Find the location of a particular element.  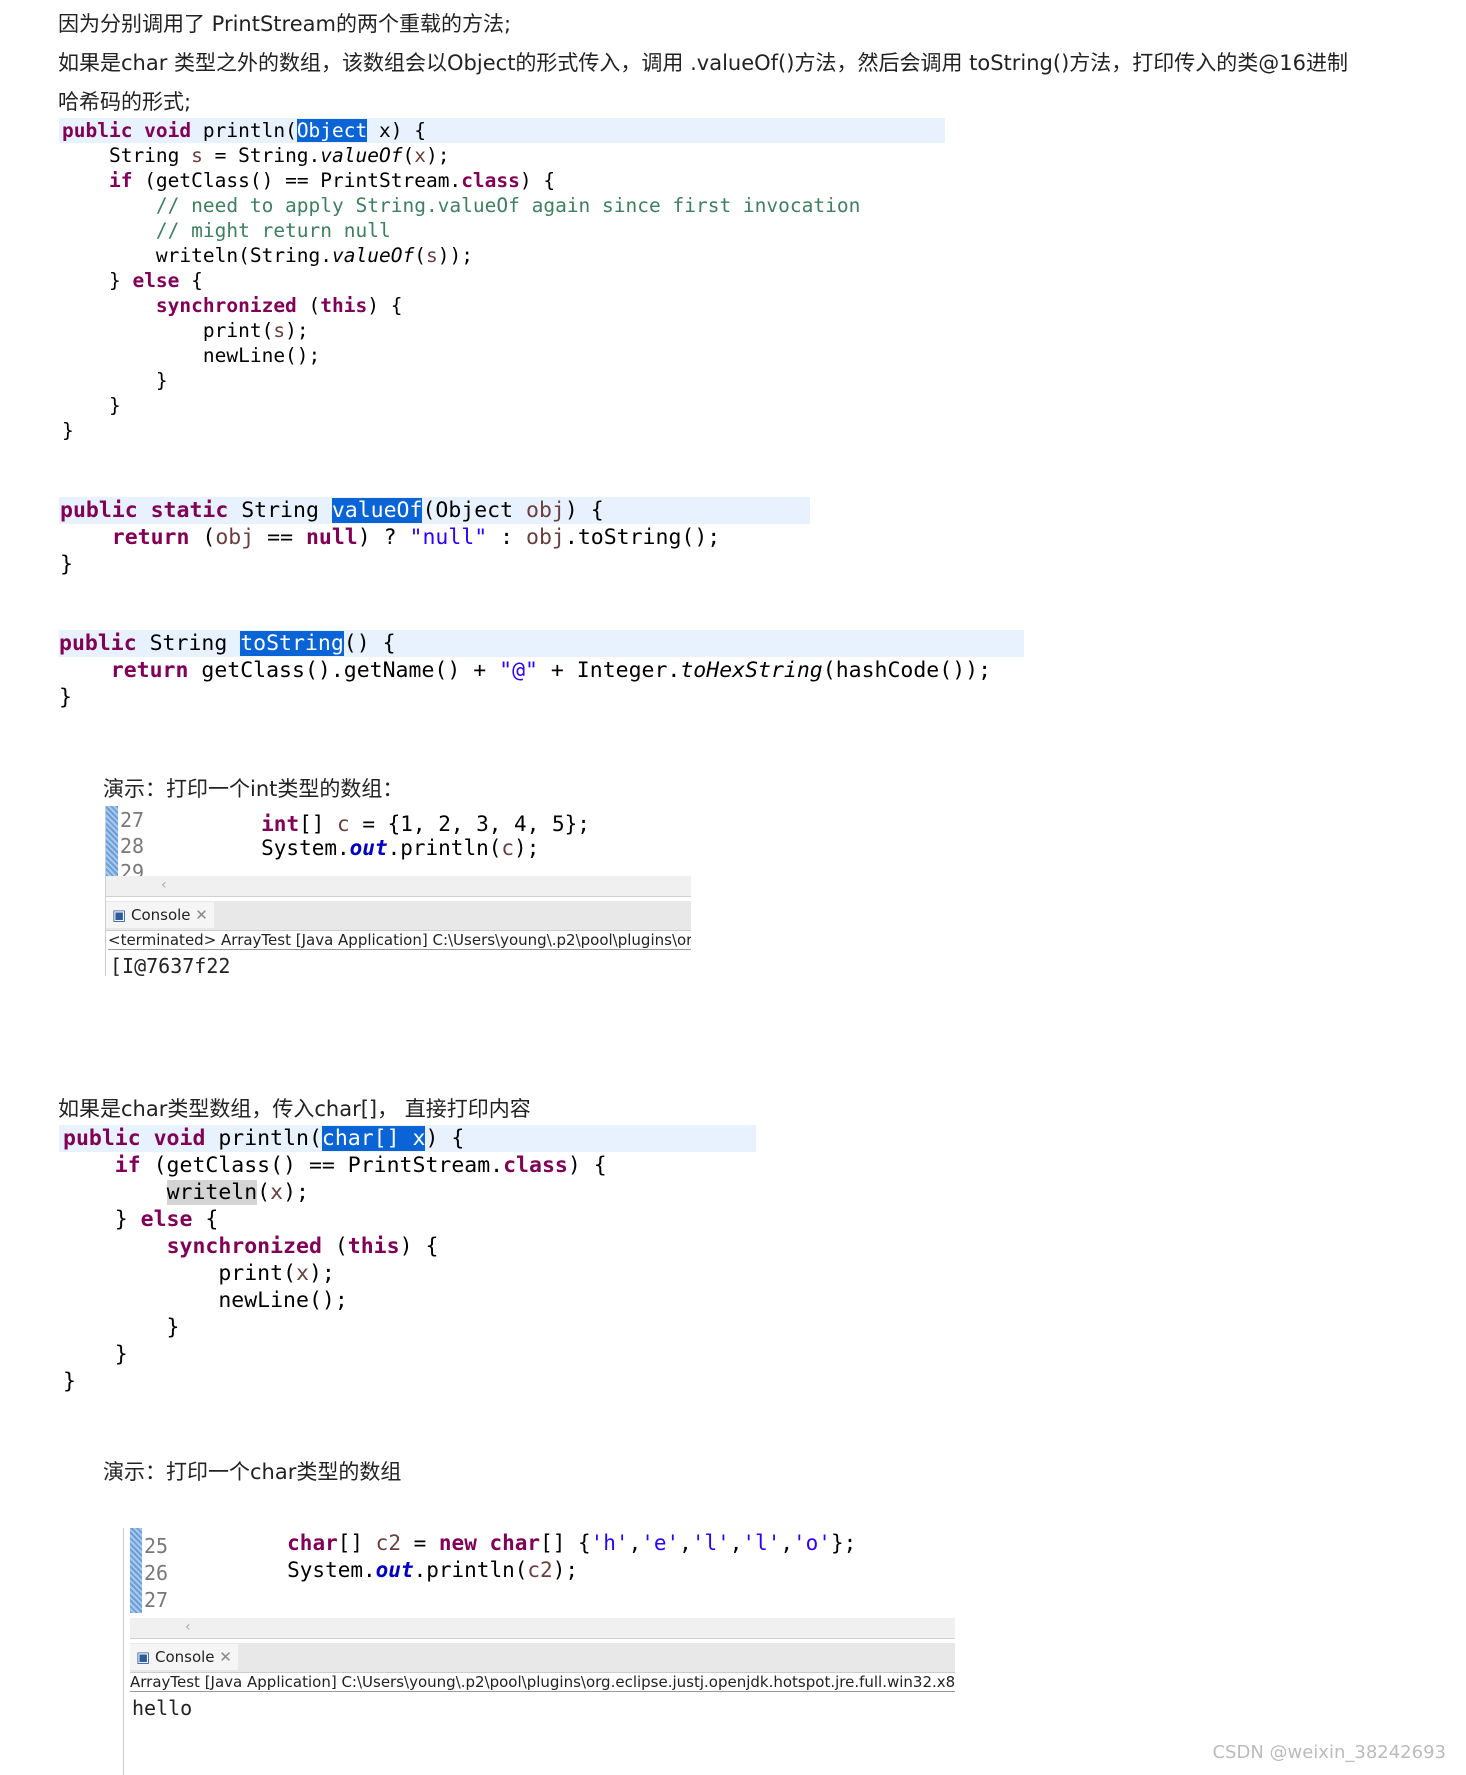

console-icon: ▣ is located at coordinates (143, 1657).